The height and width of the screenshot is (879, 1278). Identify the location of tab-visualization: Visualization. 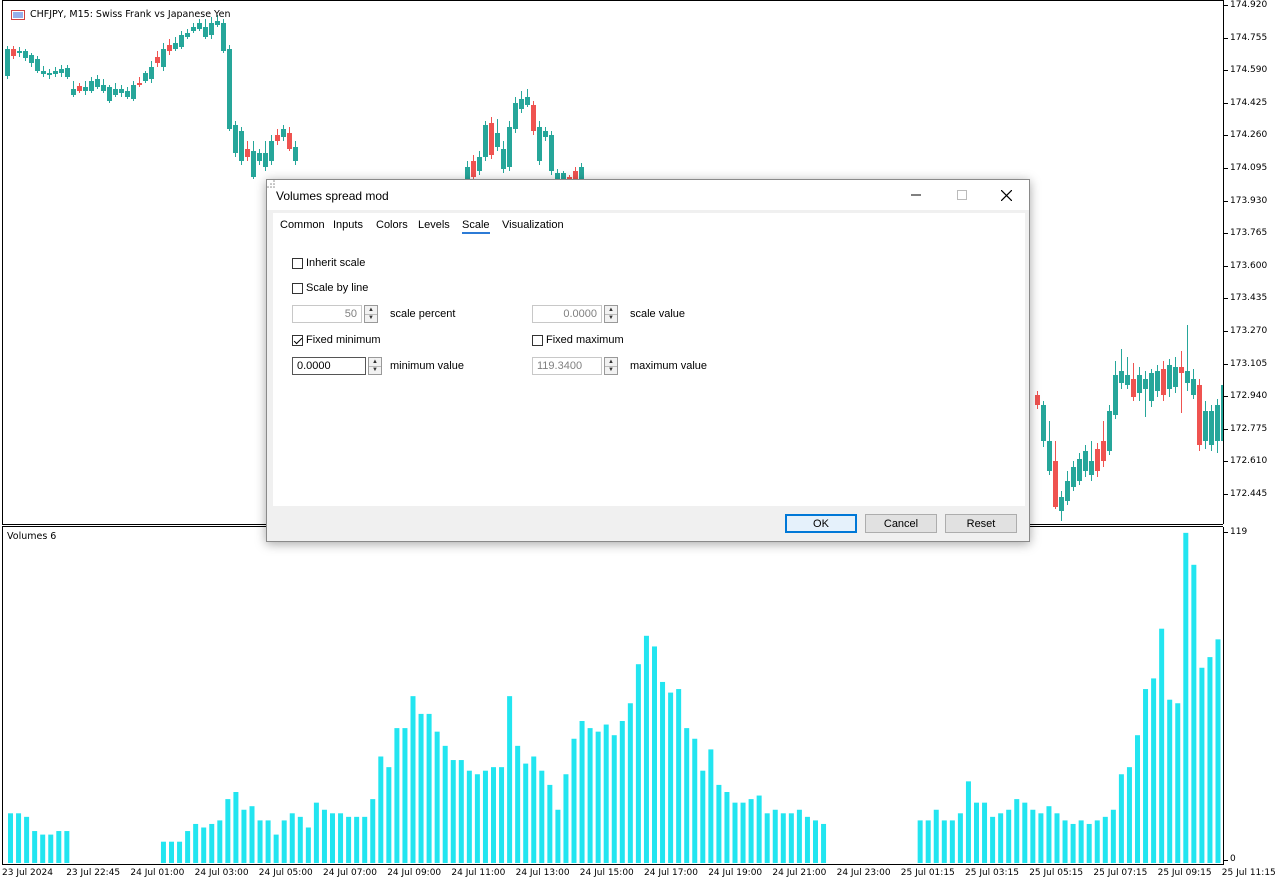
(533, 225).